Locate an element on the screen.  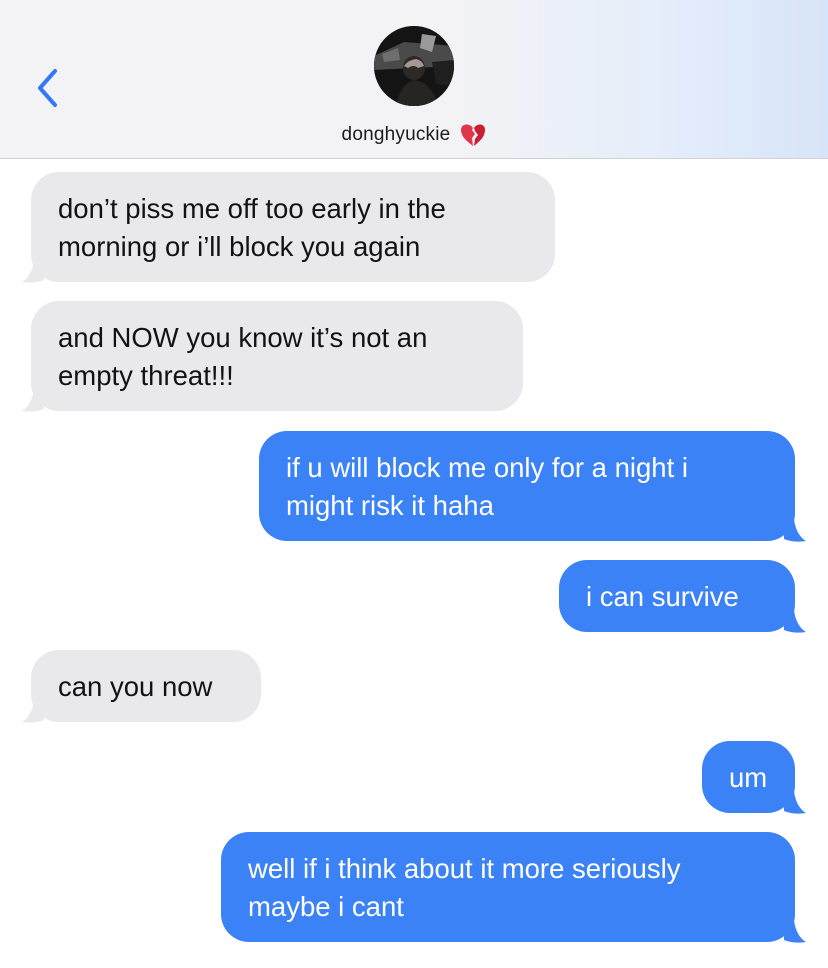
incoming-message: can you now is located at coordinates (146, 686).